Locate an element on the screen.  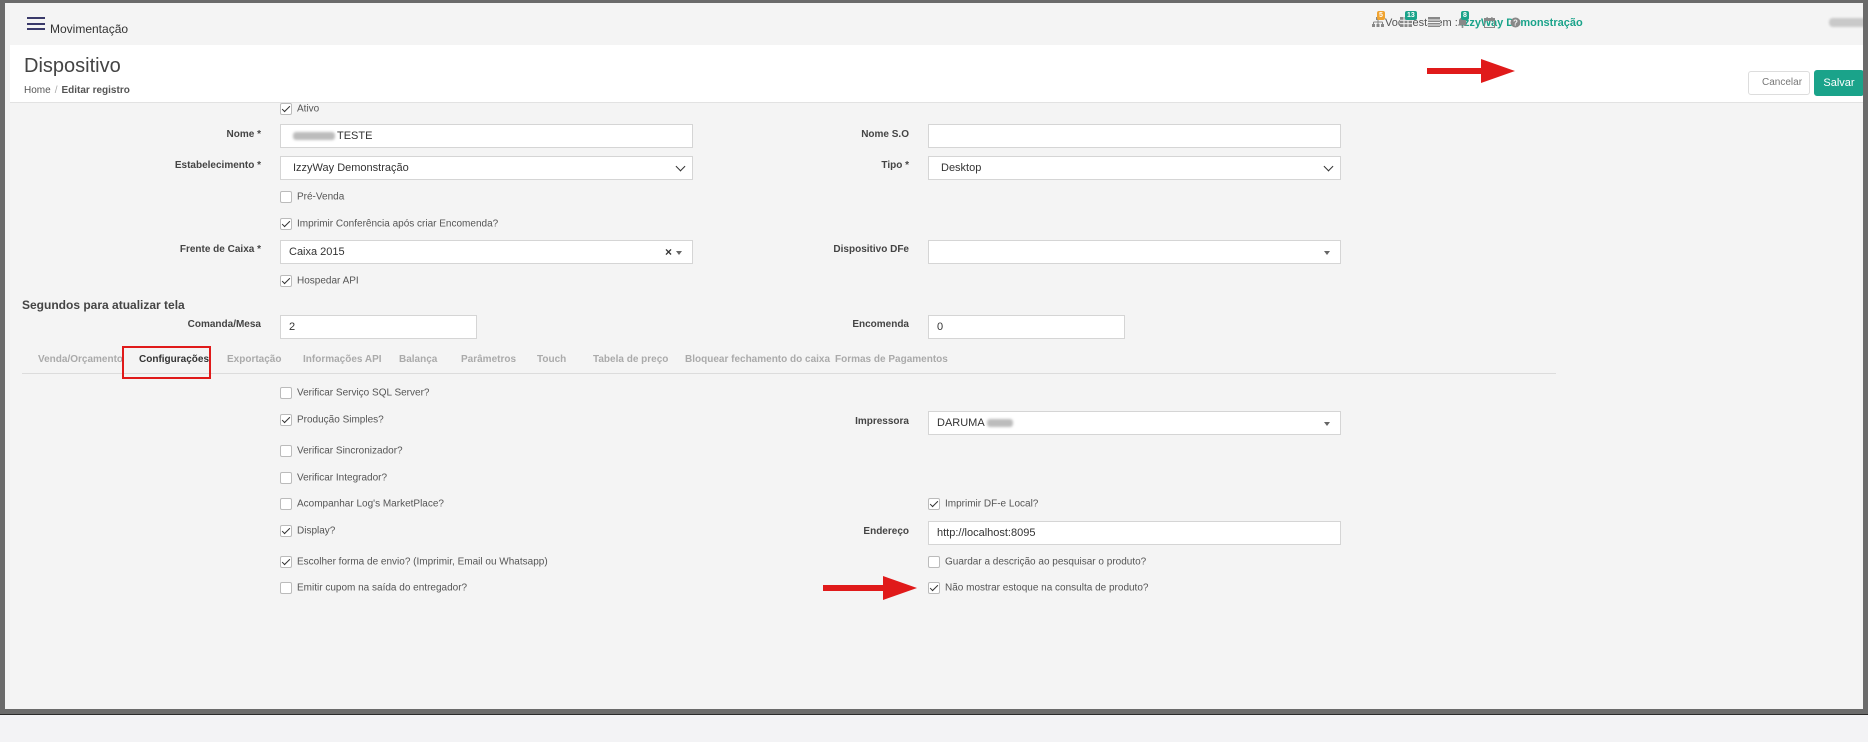
clear-icon: × is located at coordinates (668, 252).